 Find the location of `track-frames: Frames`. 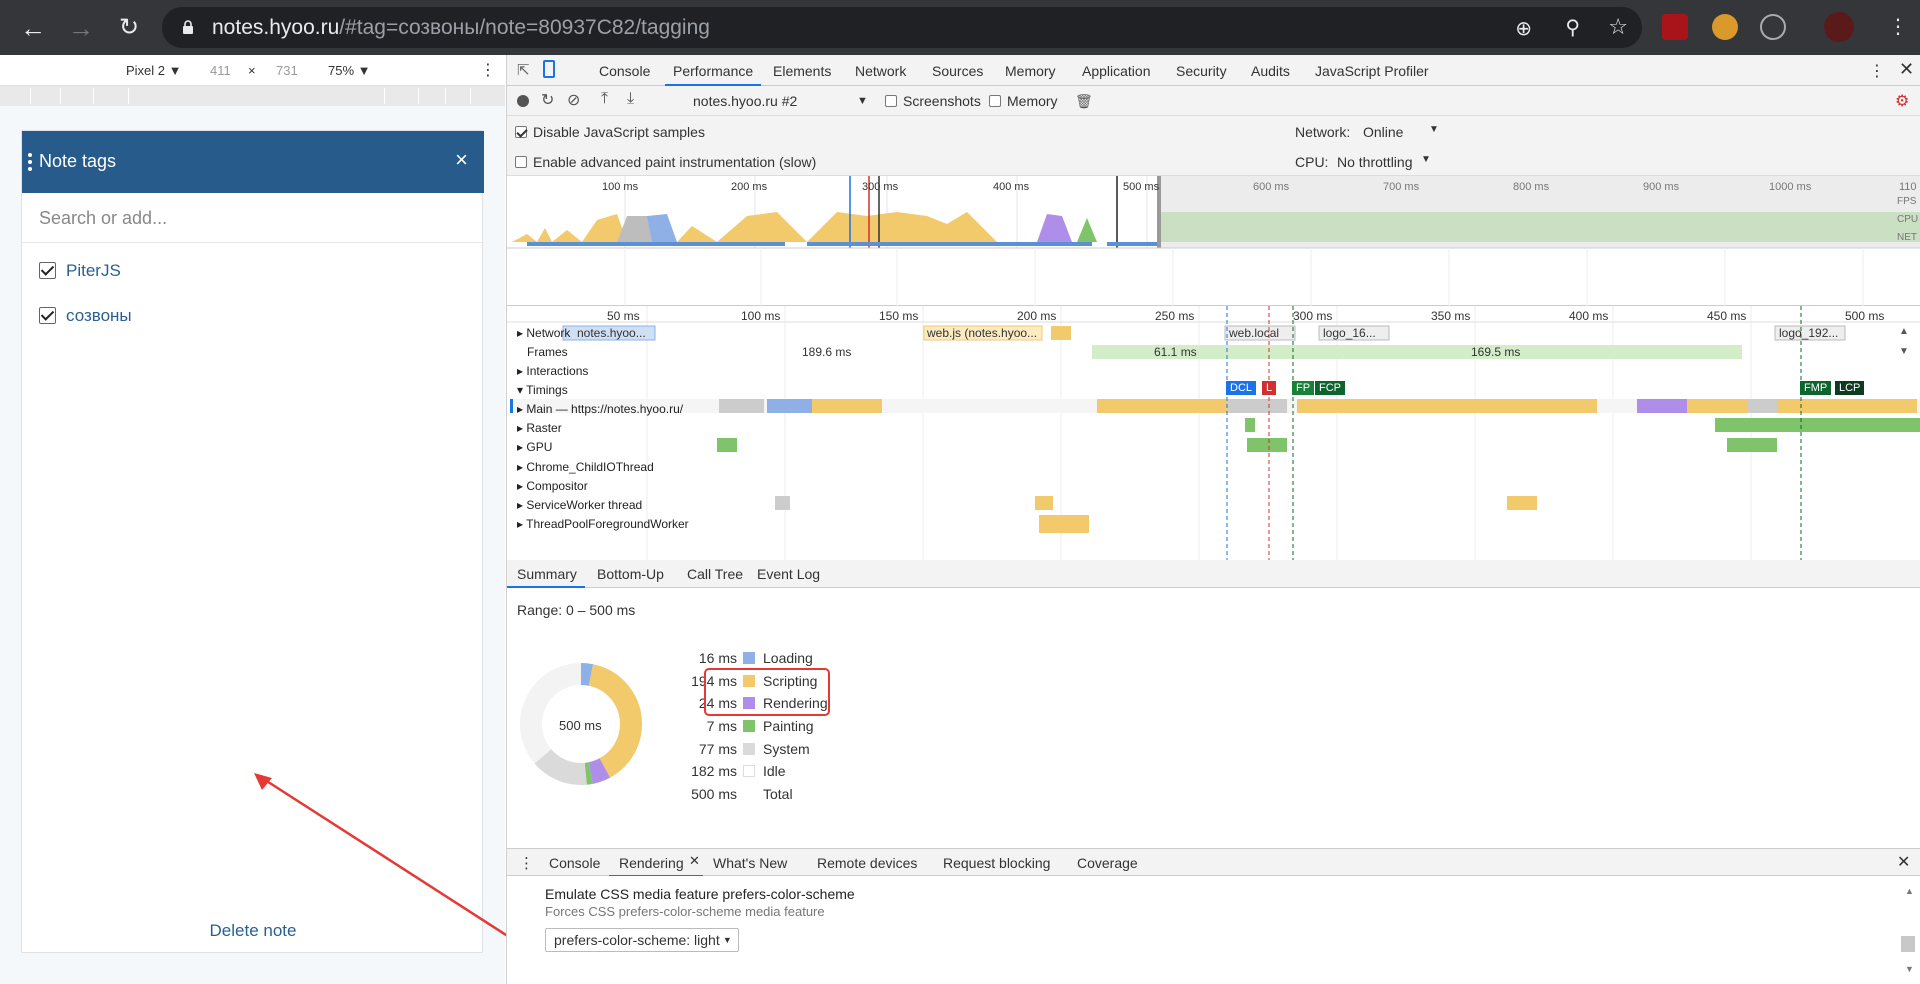

track-frames: Frames is located at coordinates (547, 352).